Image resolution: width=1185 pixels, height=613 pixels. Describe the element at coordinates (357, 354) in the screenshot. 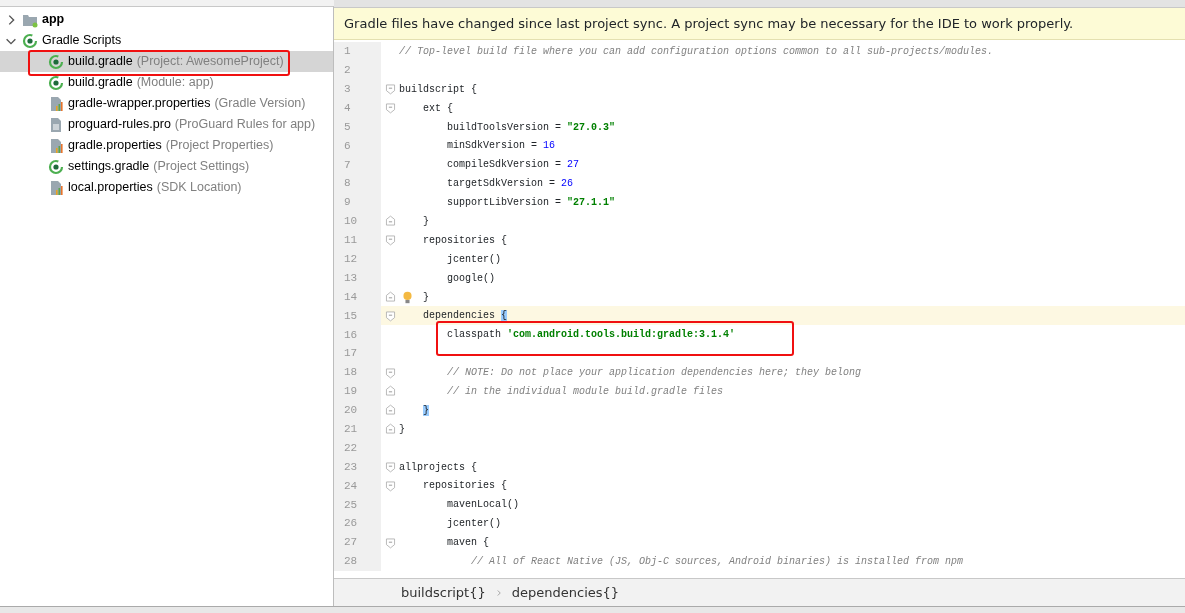

I see `line-number: 17` at that location.